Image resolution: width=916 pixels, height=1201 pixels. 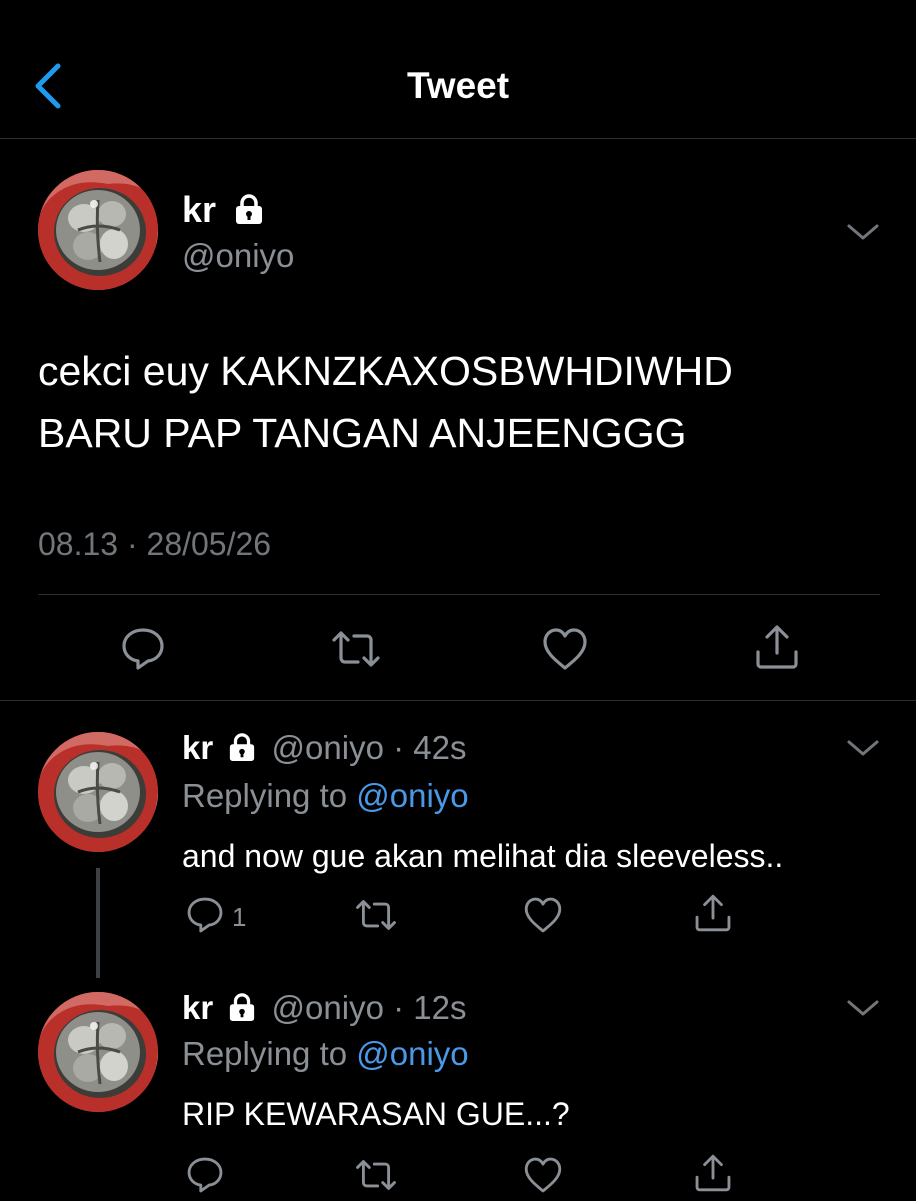 I want to click on reply-2-avatar, so click(x=98, y=1052).